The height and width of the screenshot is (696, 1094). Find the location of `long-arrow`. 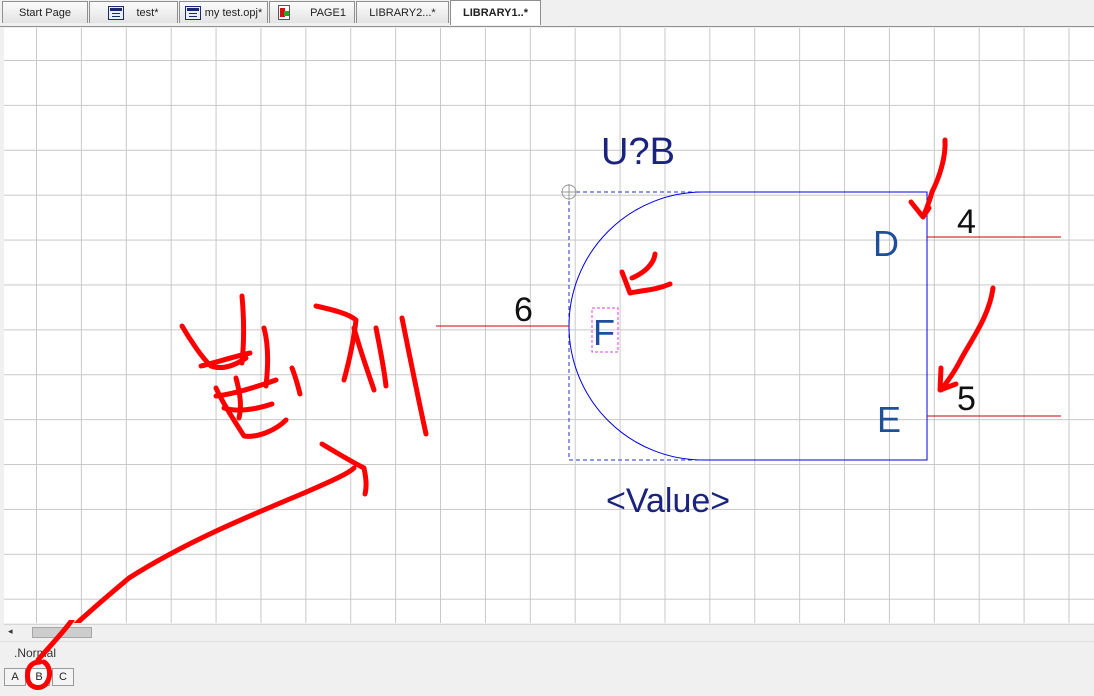

long-arrow is located at coordinates (215, 544).